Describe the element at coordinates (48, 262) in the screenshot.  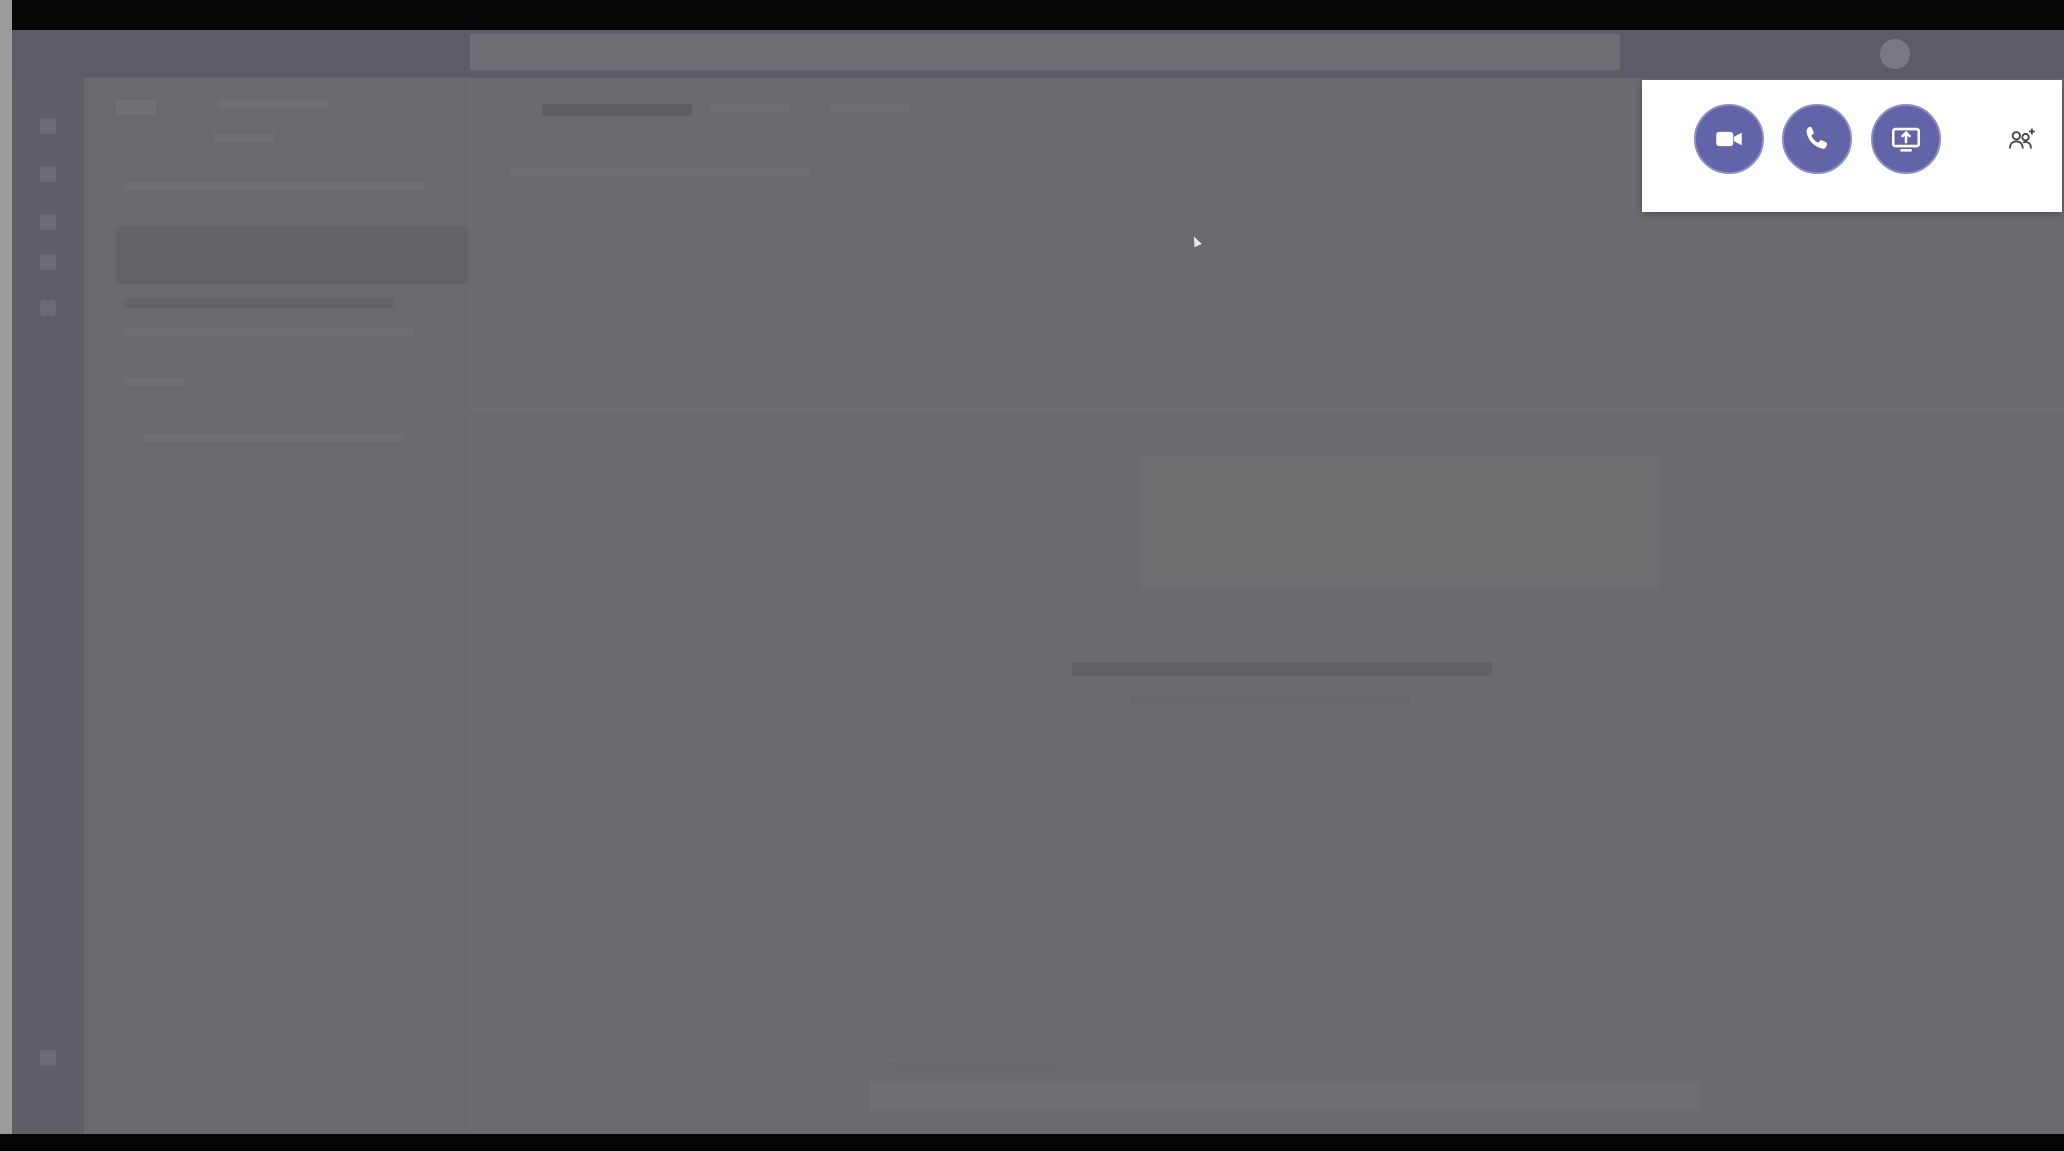
I see `calendar-icon` at that location.